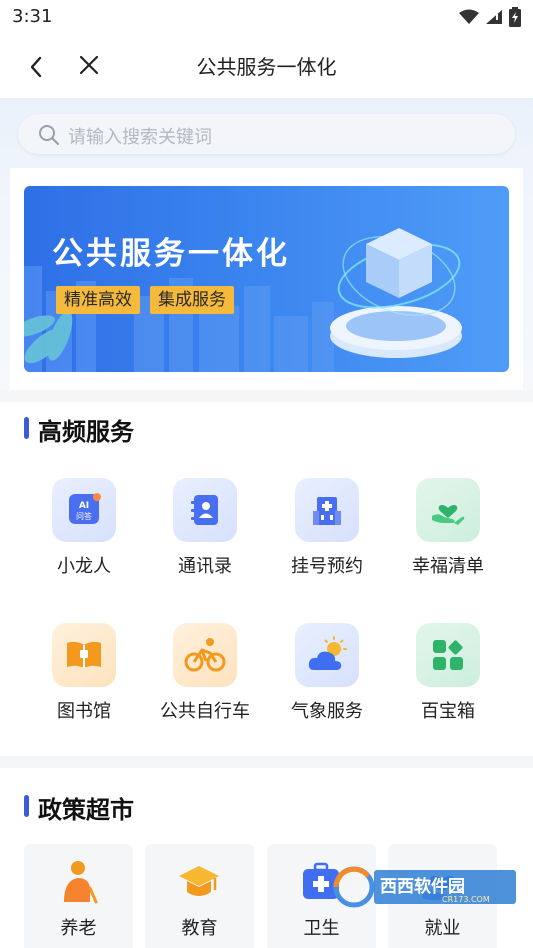 This screenshot has width=533, height=948. Describe the element at coordinates (192, 300) in the screenshot. I see `banner-tag: 集成服务` at that location.